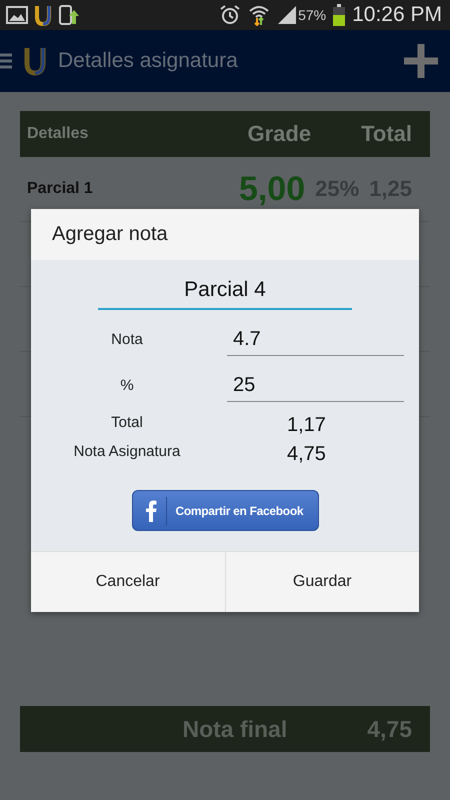  What do you see at coordinates (306, 425) in the screenshot?
I see `result-value: 1,17` at bounding box center [306, 425].